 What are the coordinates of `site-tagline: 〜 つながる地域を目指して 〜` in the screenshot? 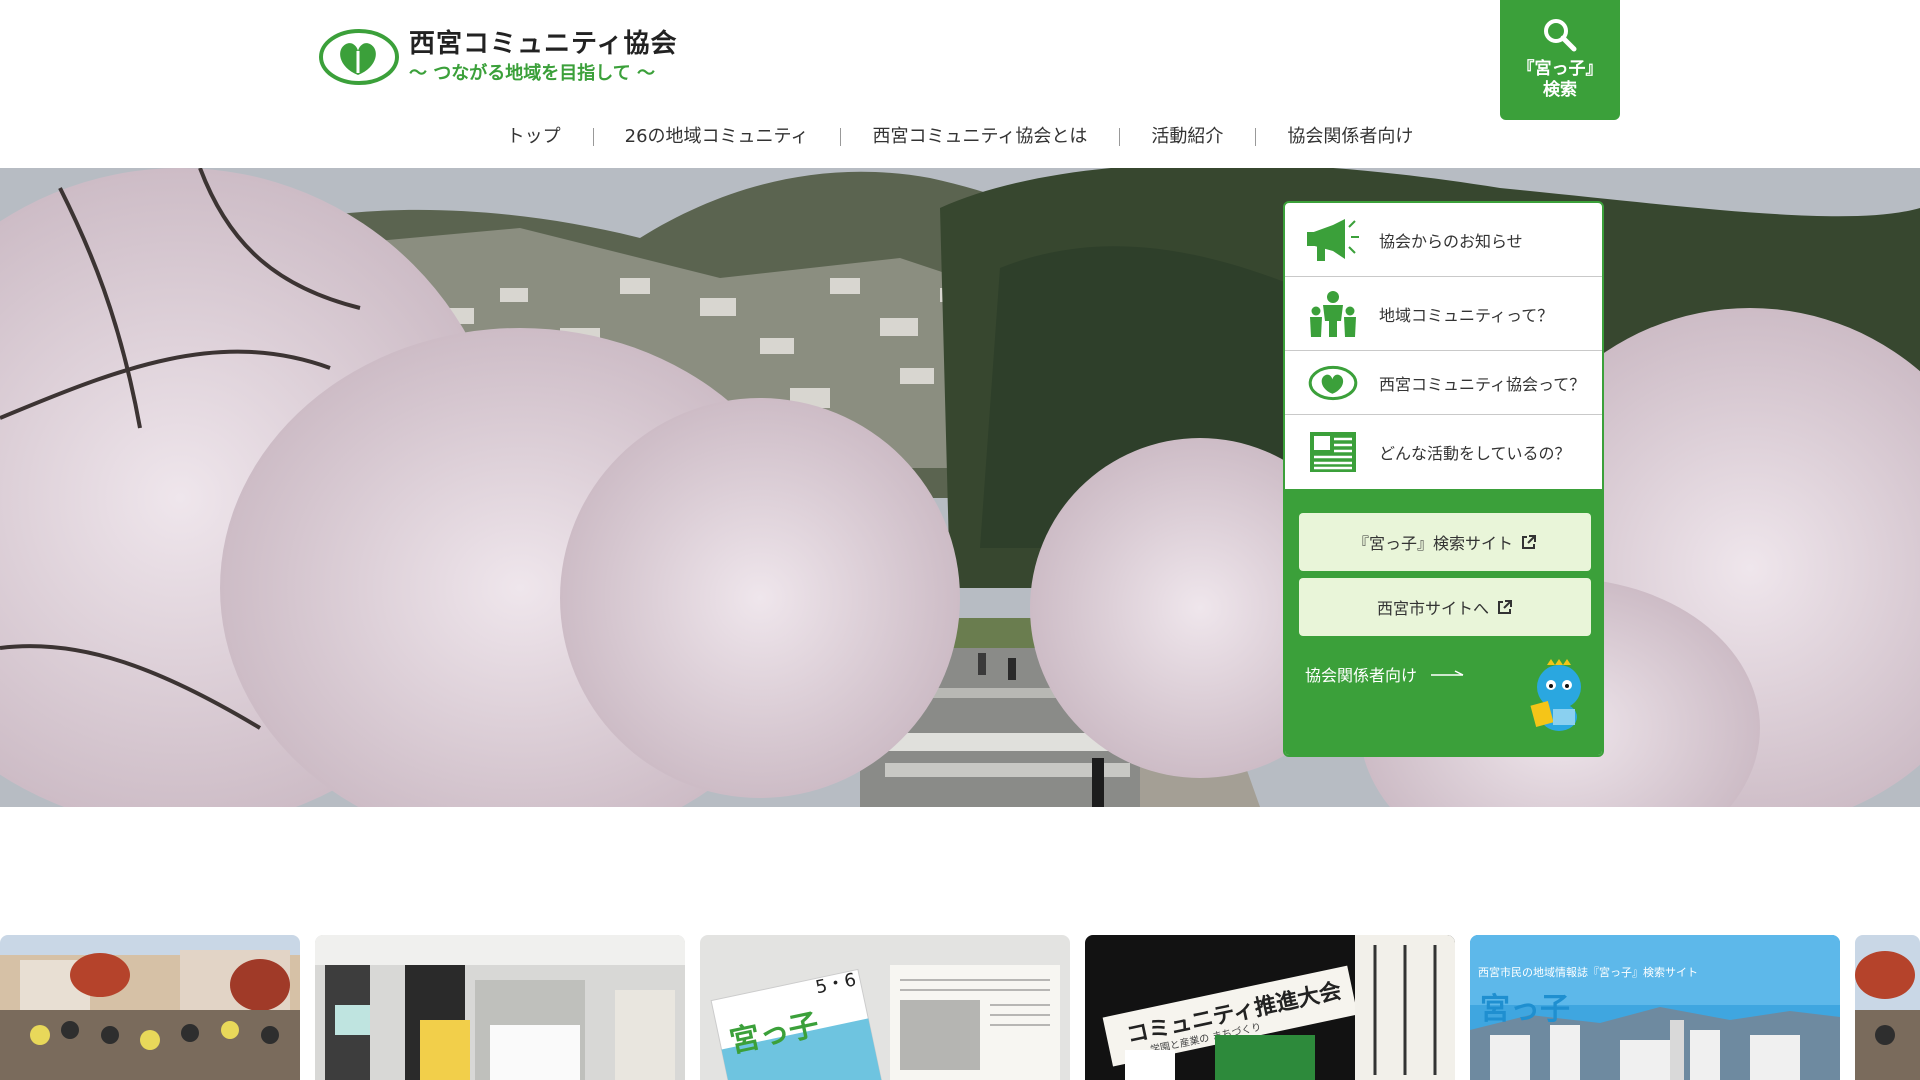 It's located at (532, 73).